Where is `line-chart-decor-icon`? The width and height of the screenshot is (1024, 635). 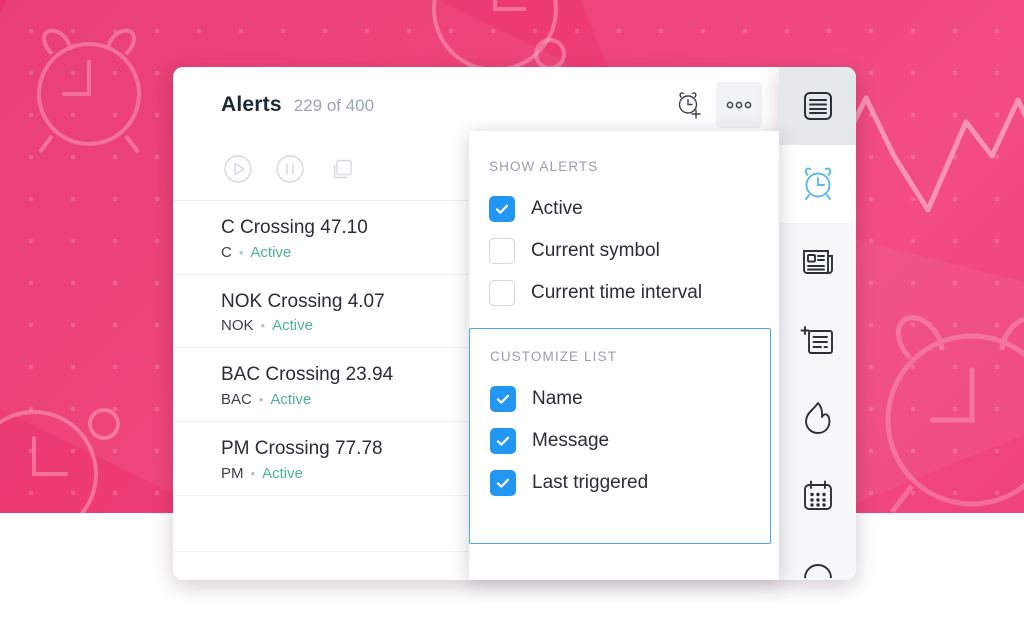
line-chart-decor-icon is located at coordinates (930, 145).